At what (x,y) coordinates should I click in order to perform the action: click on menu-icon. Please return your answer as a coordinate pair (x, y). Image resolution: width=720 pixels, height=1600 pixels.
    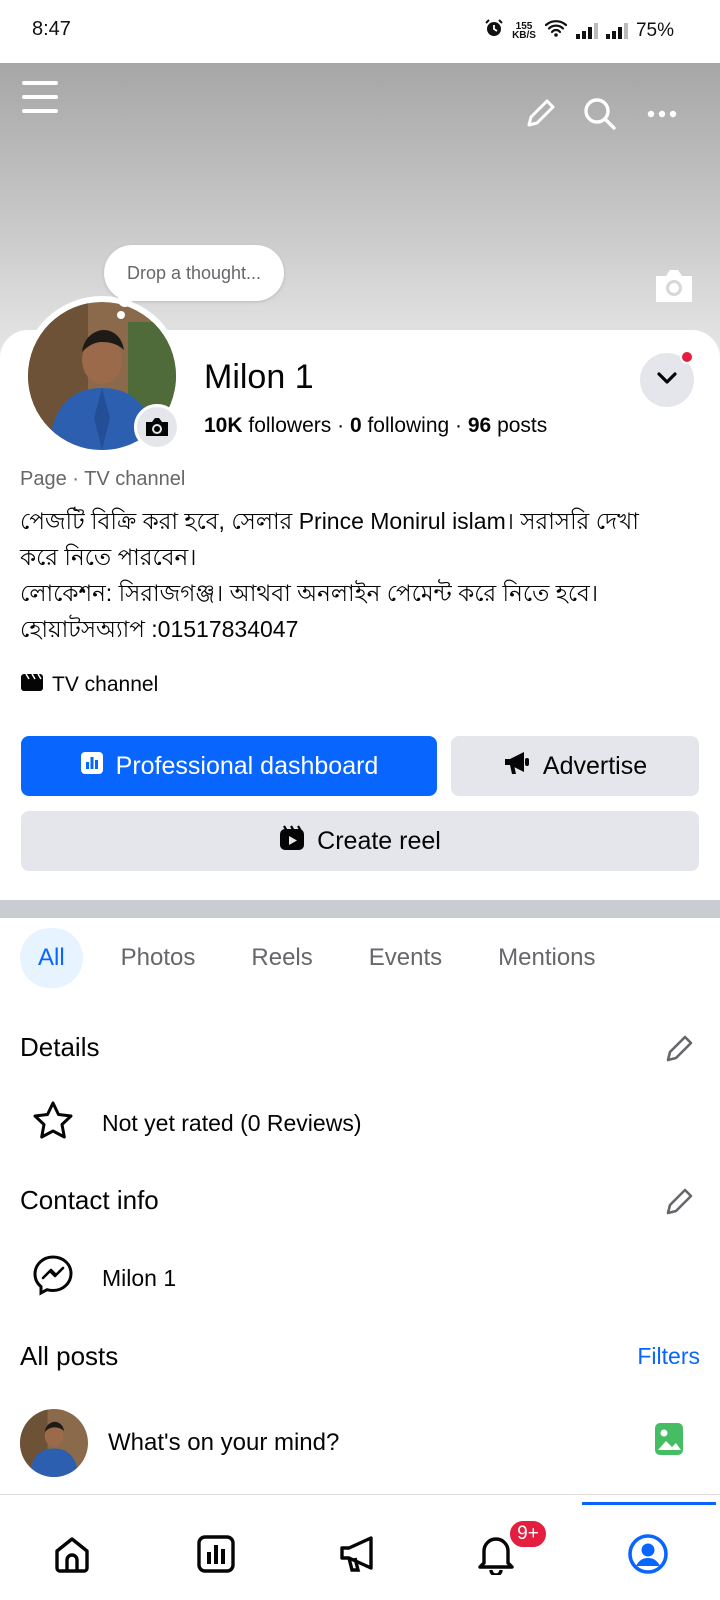
    Looking at the image, I should click on (40, 97).